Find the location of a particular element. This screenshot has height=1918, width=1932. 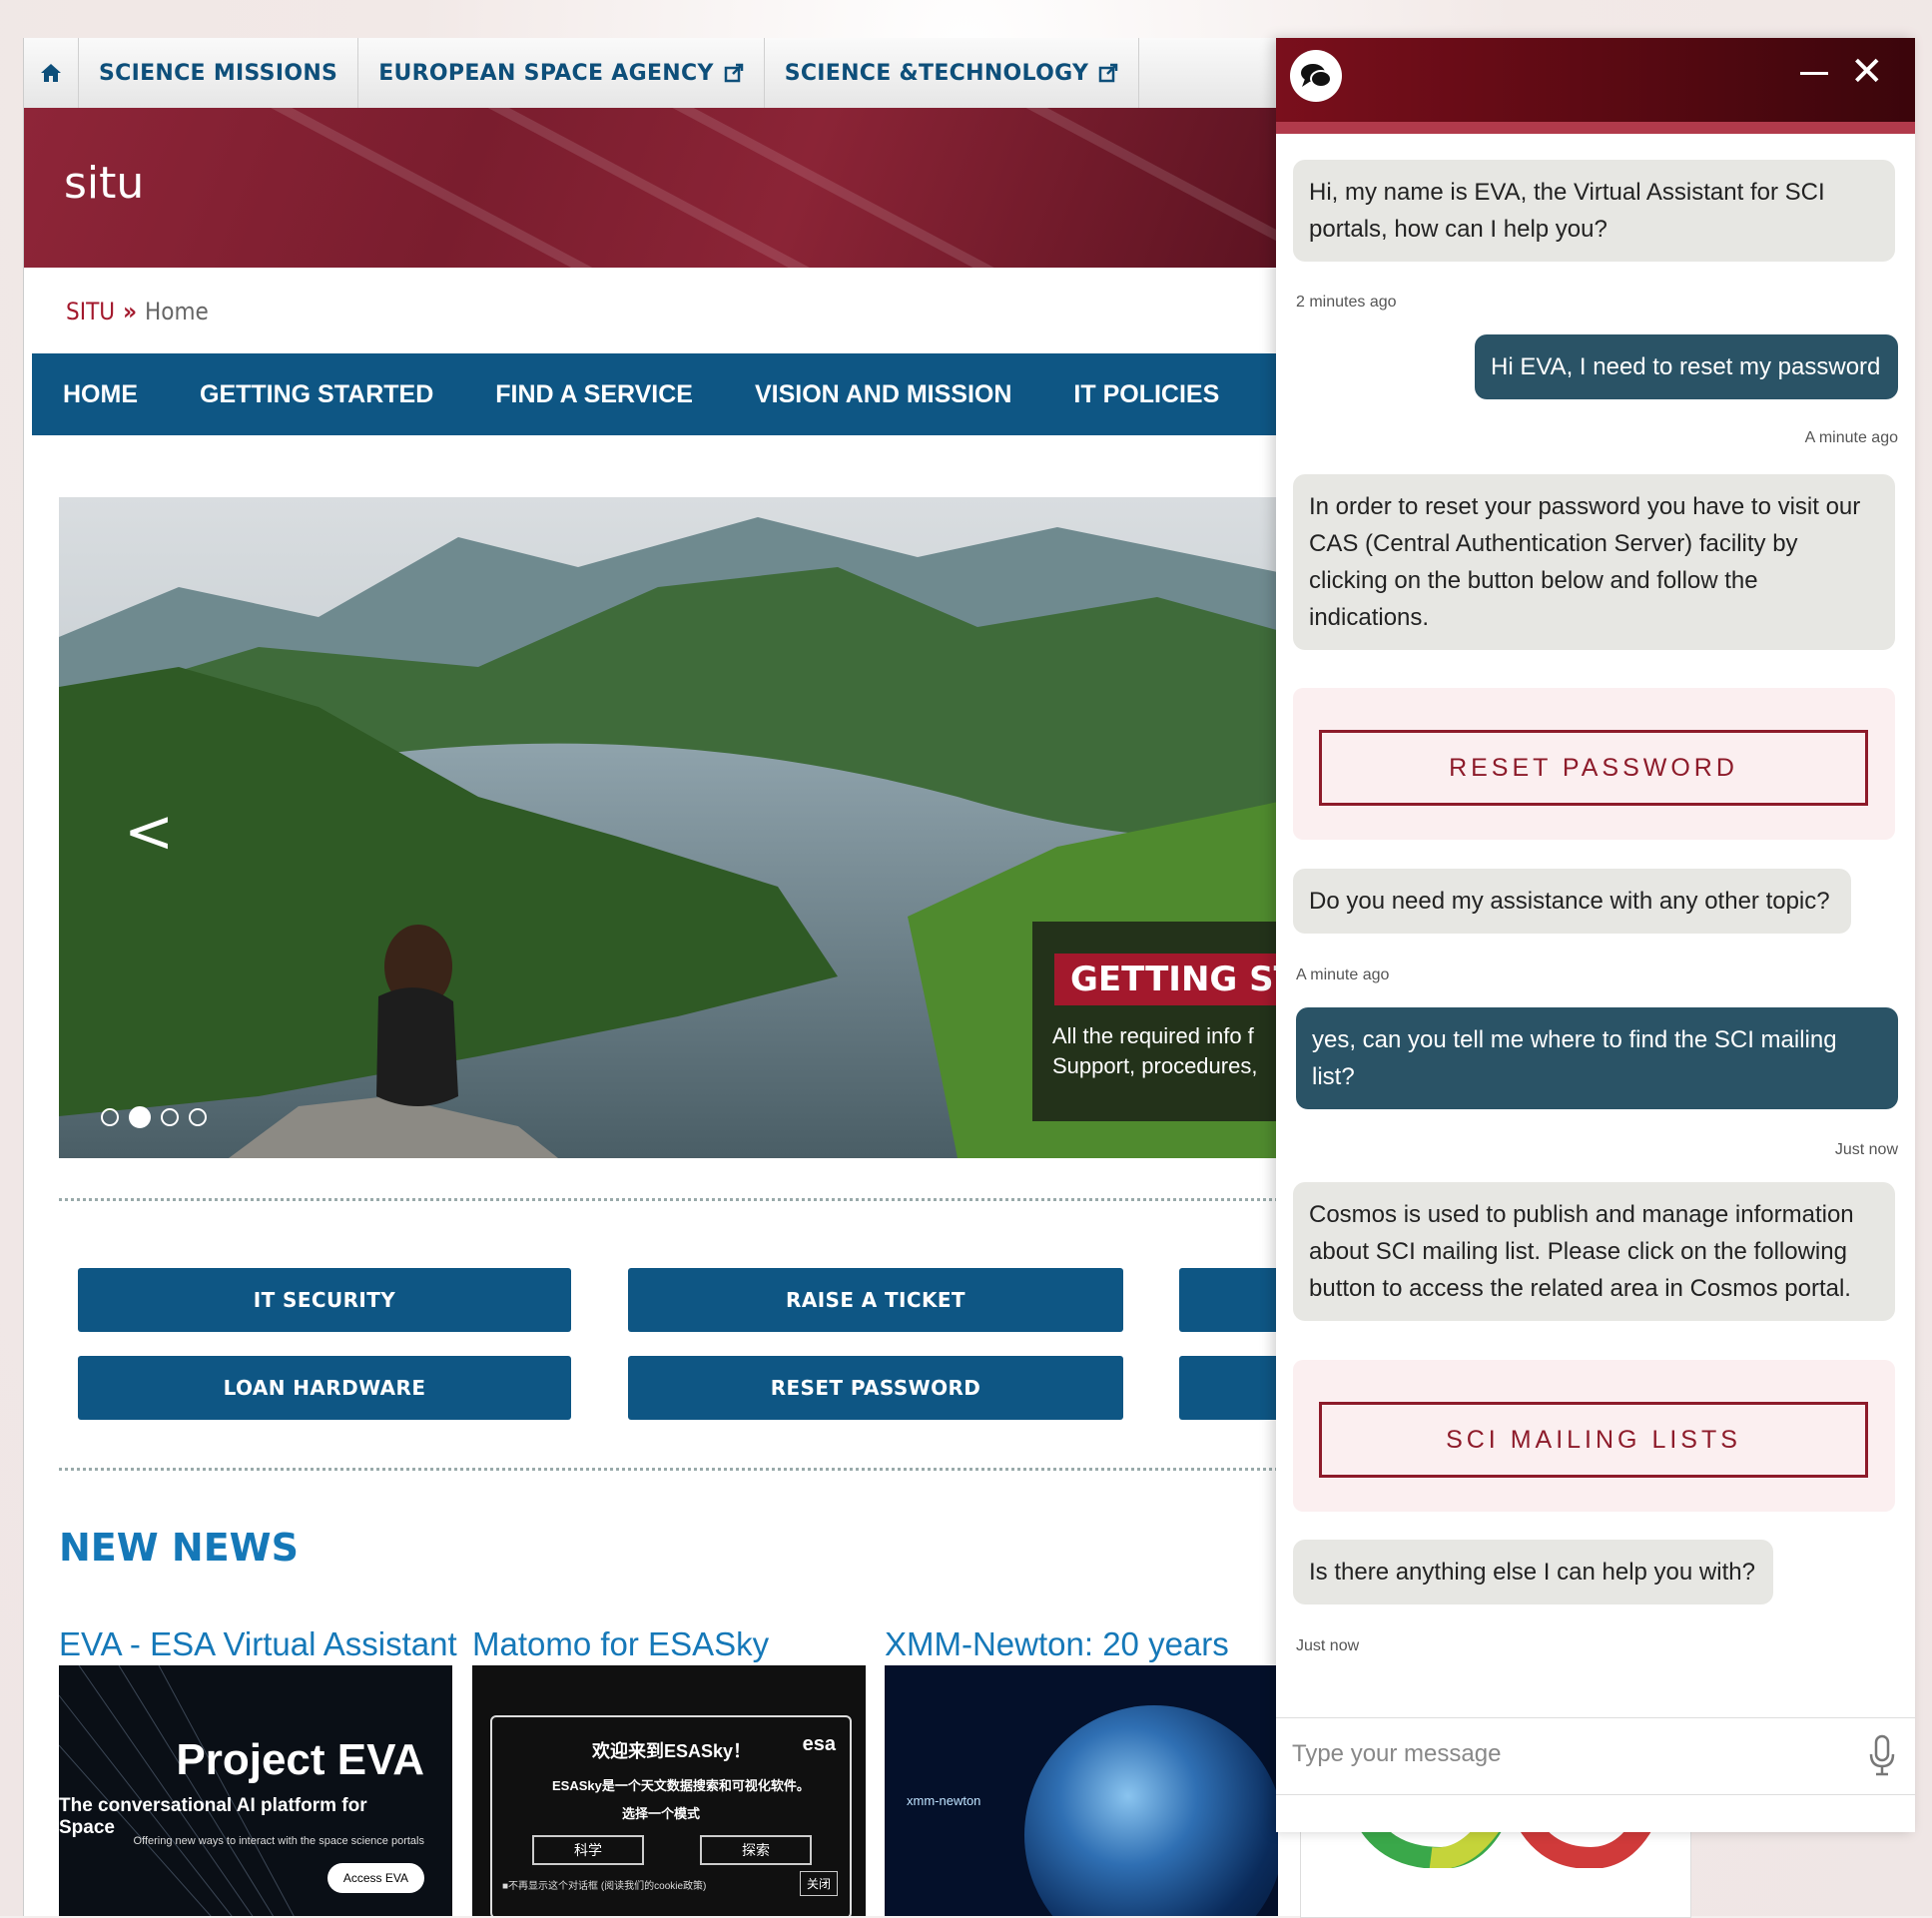

slide-caption-title: GETTING STA is located at coordinates (1178, 979).